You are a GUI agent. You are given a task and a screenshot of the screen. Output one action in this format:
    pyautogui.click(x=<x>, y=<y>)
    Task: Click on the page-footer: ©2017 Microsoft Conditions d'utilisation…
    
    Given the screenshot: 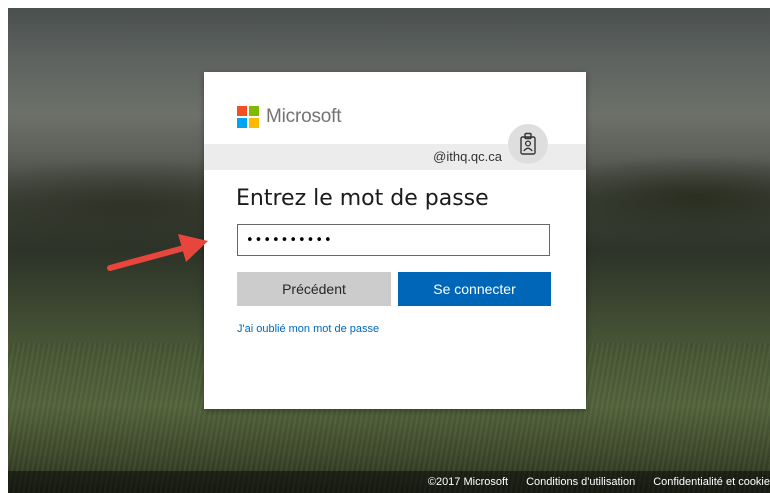 What is the action you would take?
    pyautogui.click(x=389, y=482)
    